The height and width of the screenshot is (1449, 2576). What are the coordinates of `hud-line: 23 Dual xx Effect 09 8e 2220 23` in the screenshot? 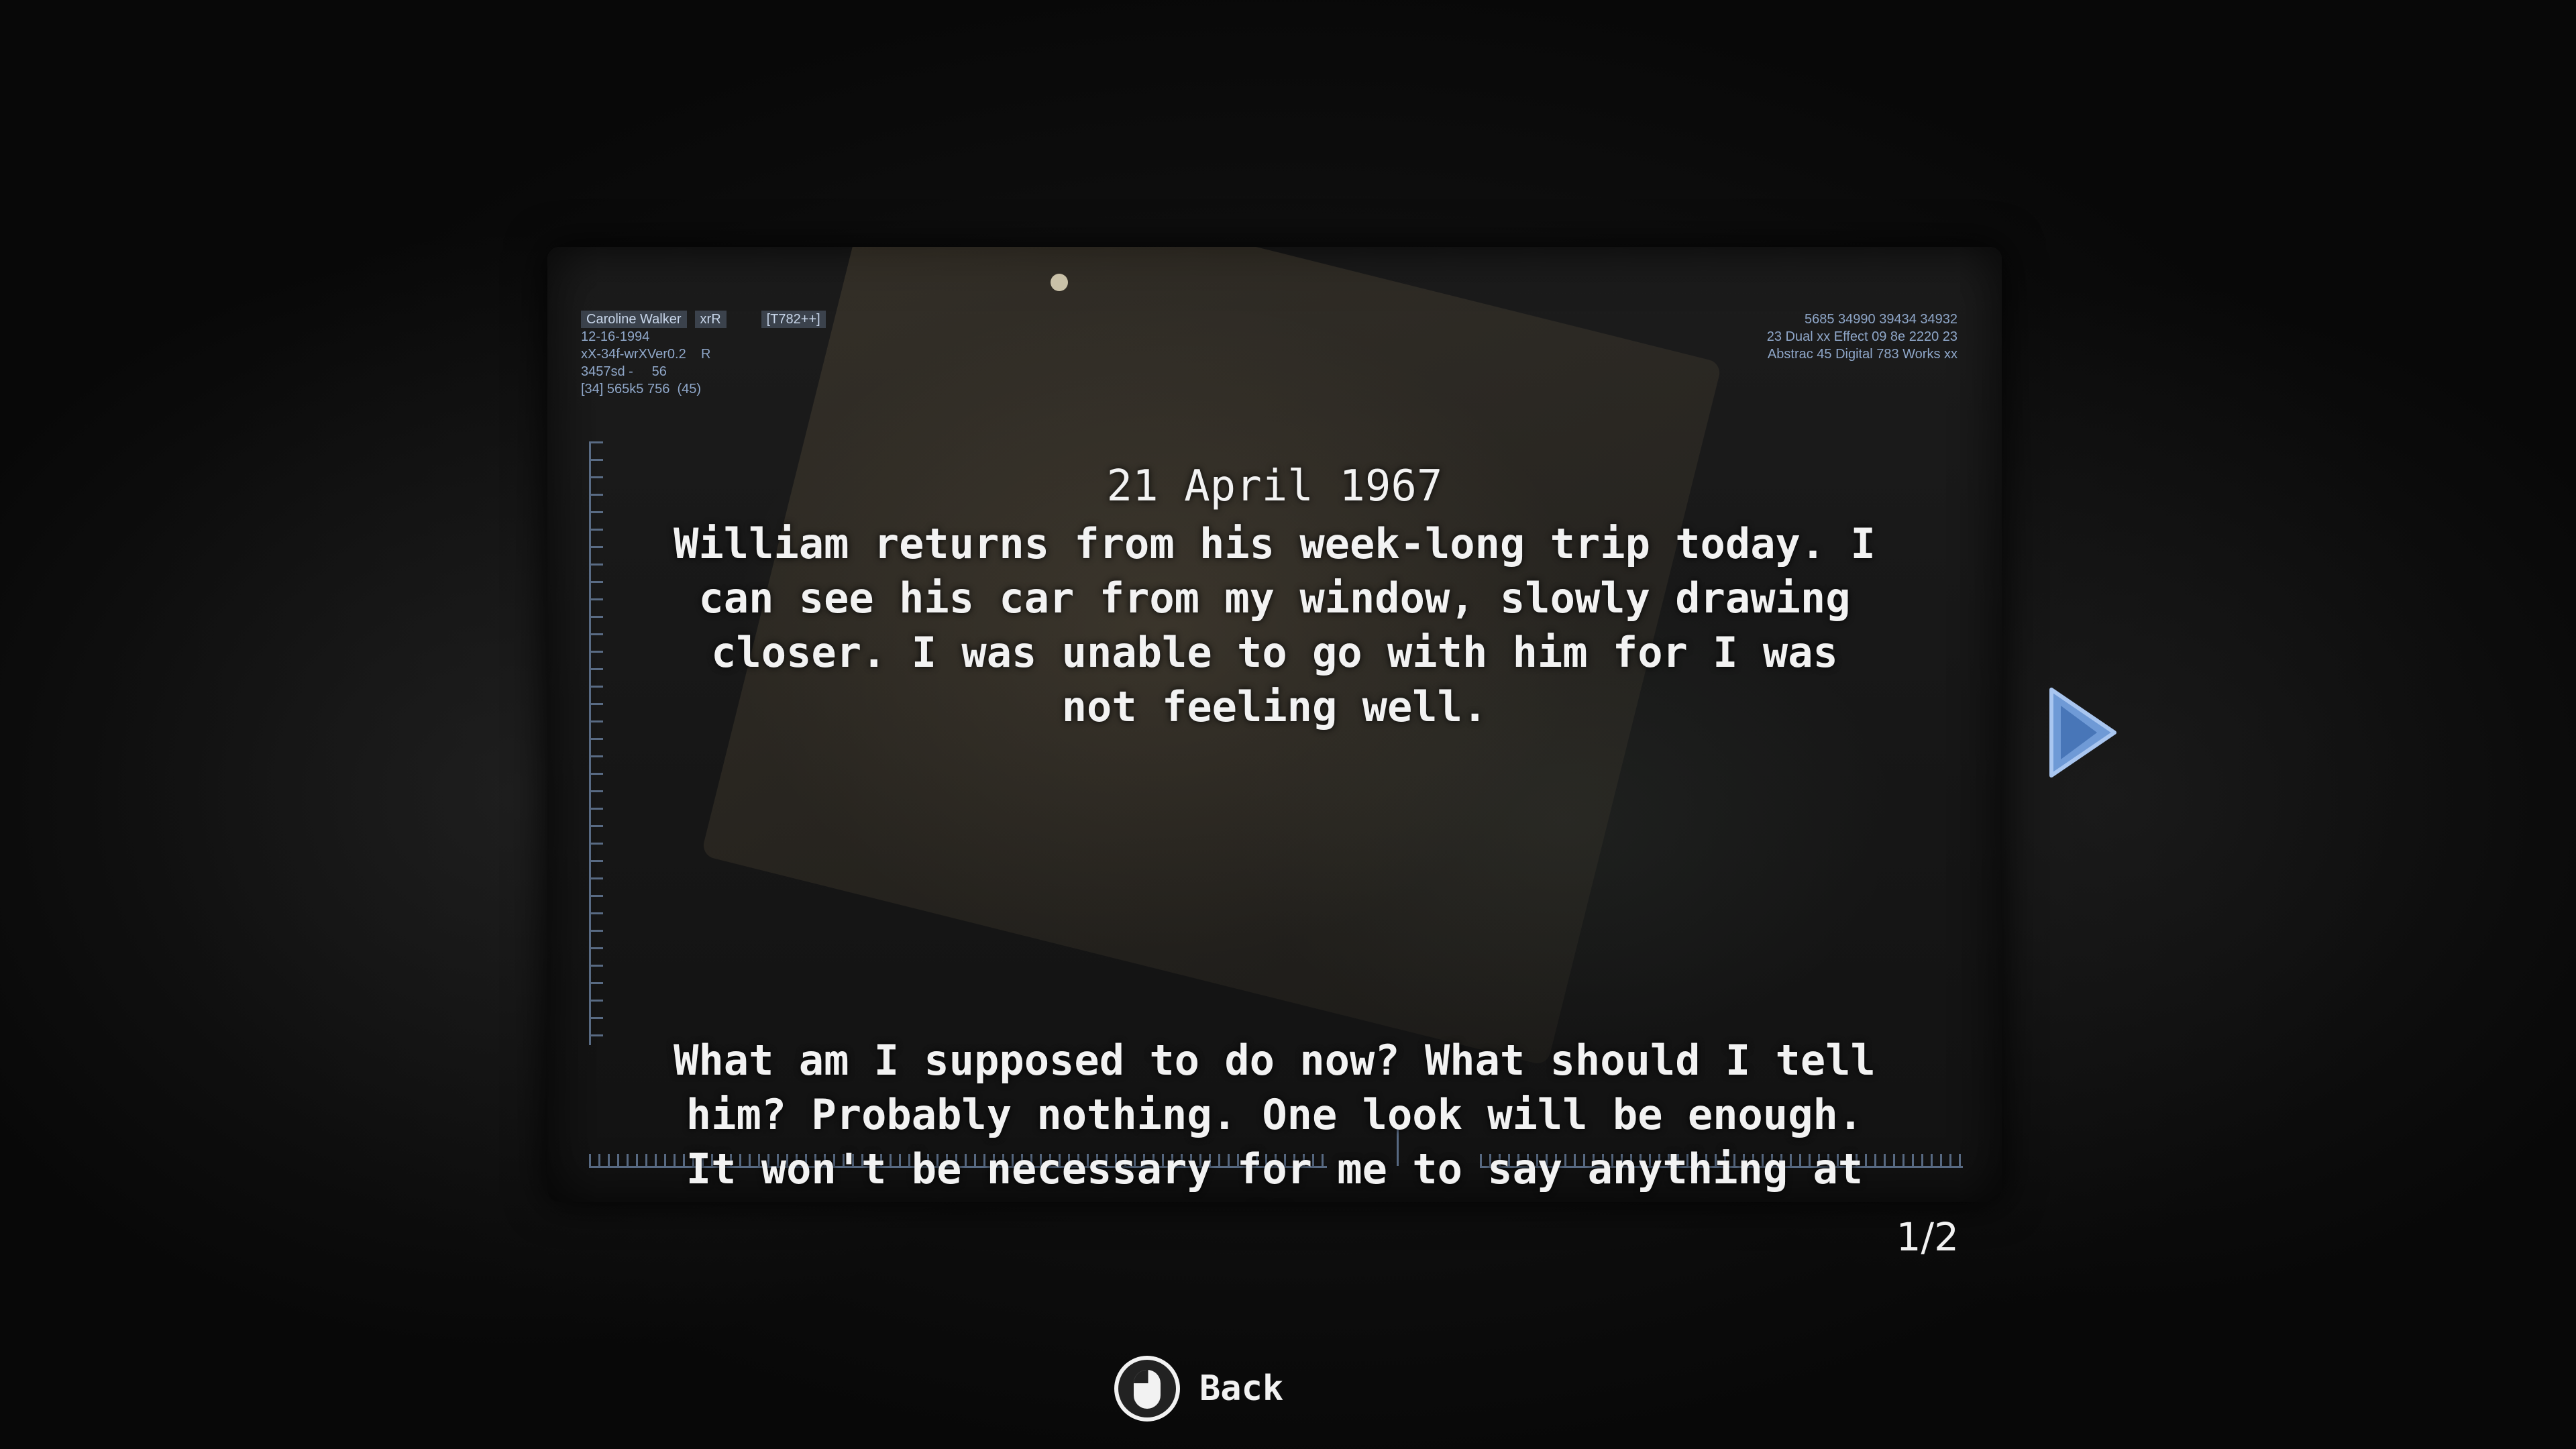 It's located at (1861, 336).